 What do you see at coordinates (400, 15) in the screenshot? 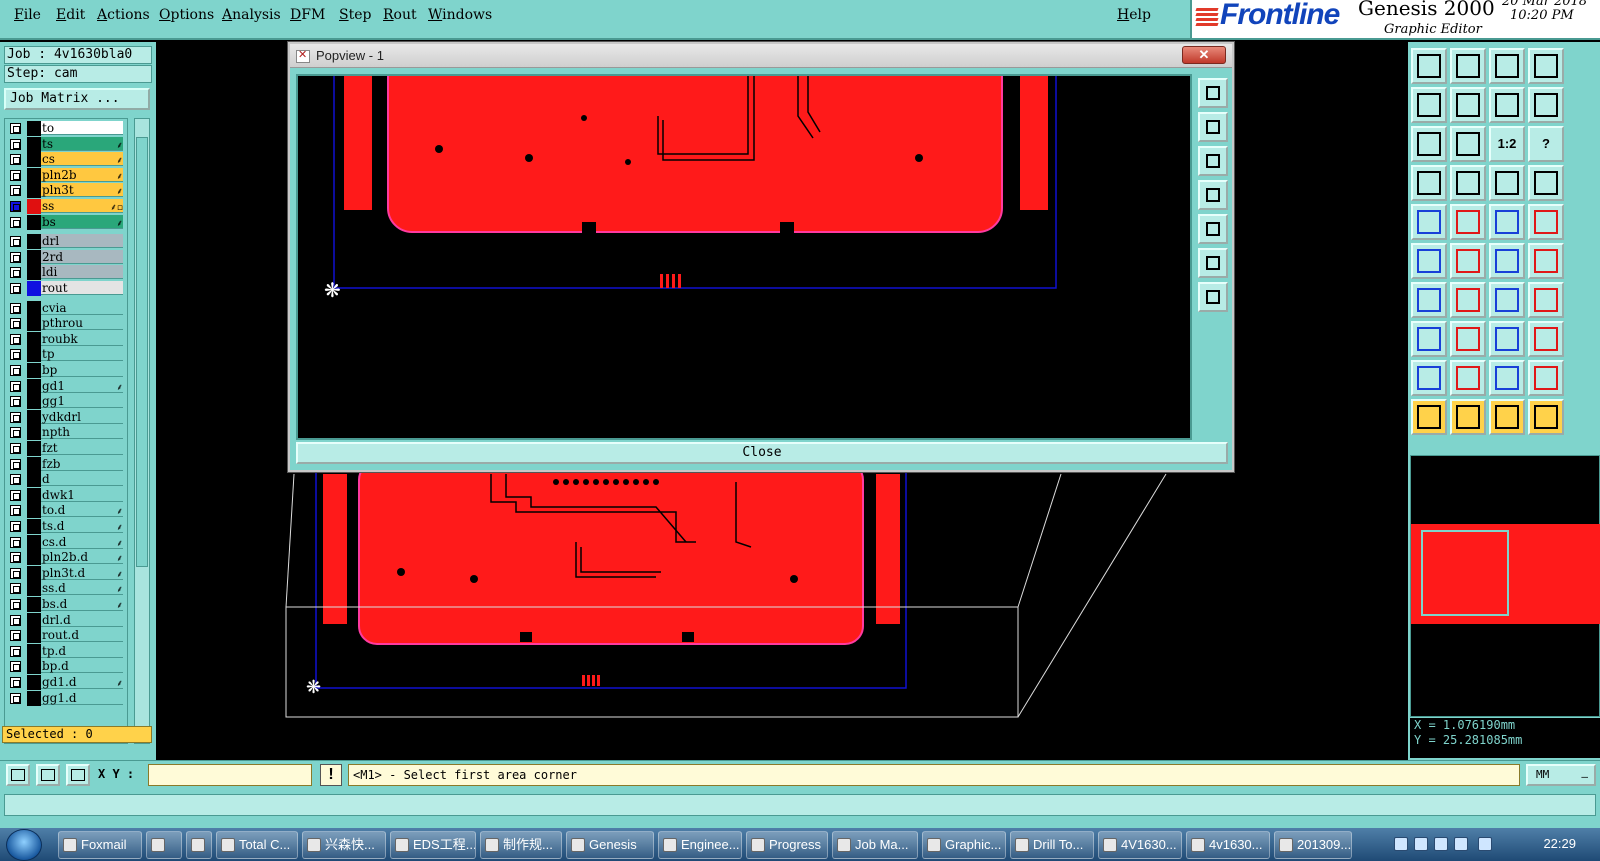
I see `menu-rout: Rout` at bounding box center [400, 15].